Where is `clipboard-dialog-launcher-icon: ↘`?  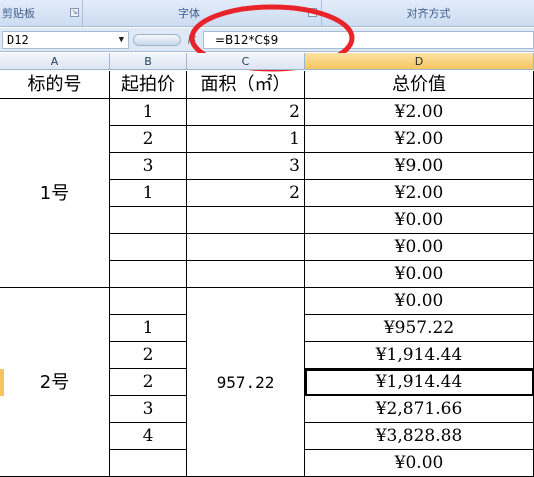
clipboard-dialog-launcher-icon: ↘ is located at coordinates (74, 12).